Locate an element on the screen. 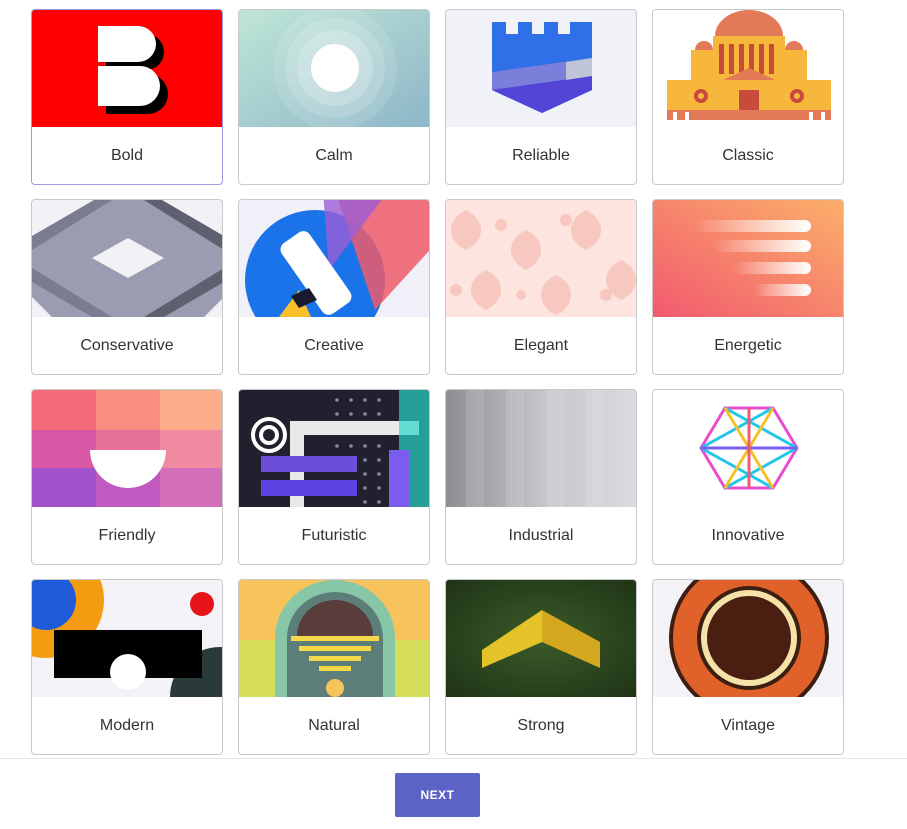  style-card-reliable: Reliable is located at coordinates (541, 97).